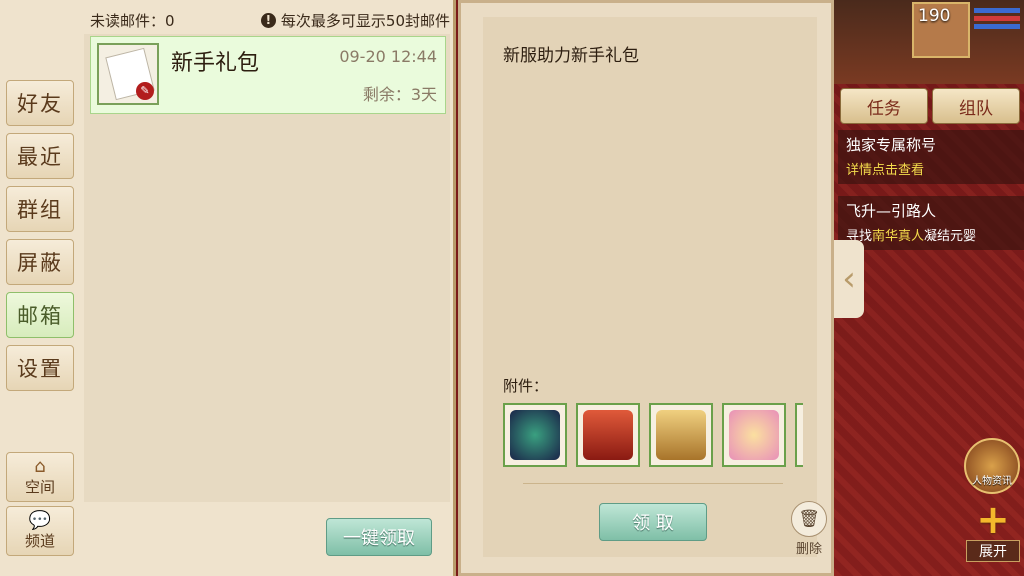 This screenshot has width=1024, height=576. Describe the element at coordinates (992, 481) in the screenshot. I see `character-info-label: 人物资讯` at that location.